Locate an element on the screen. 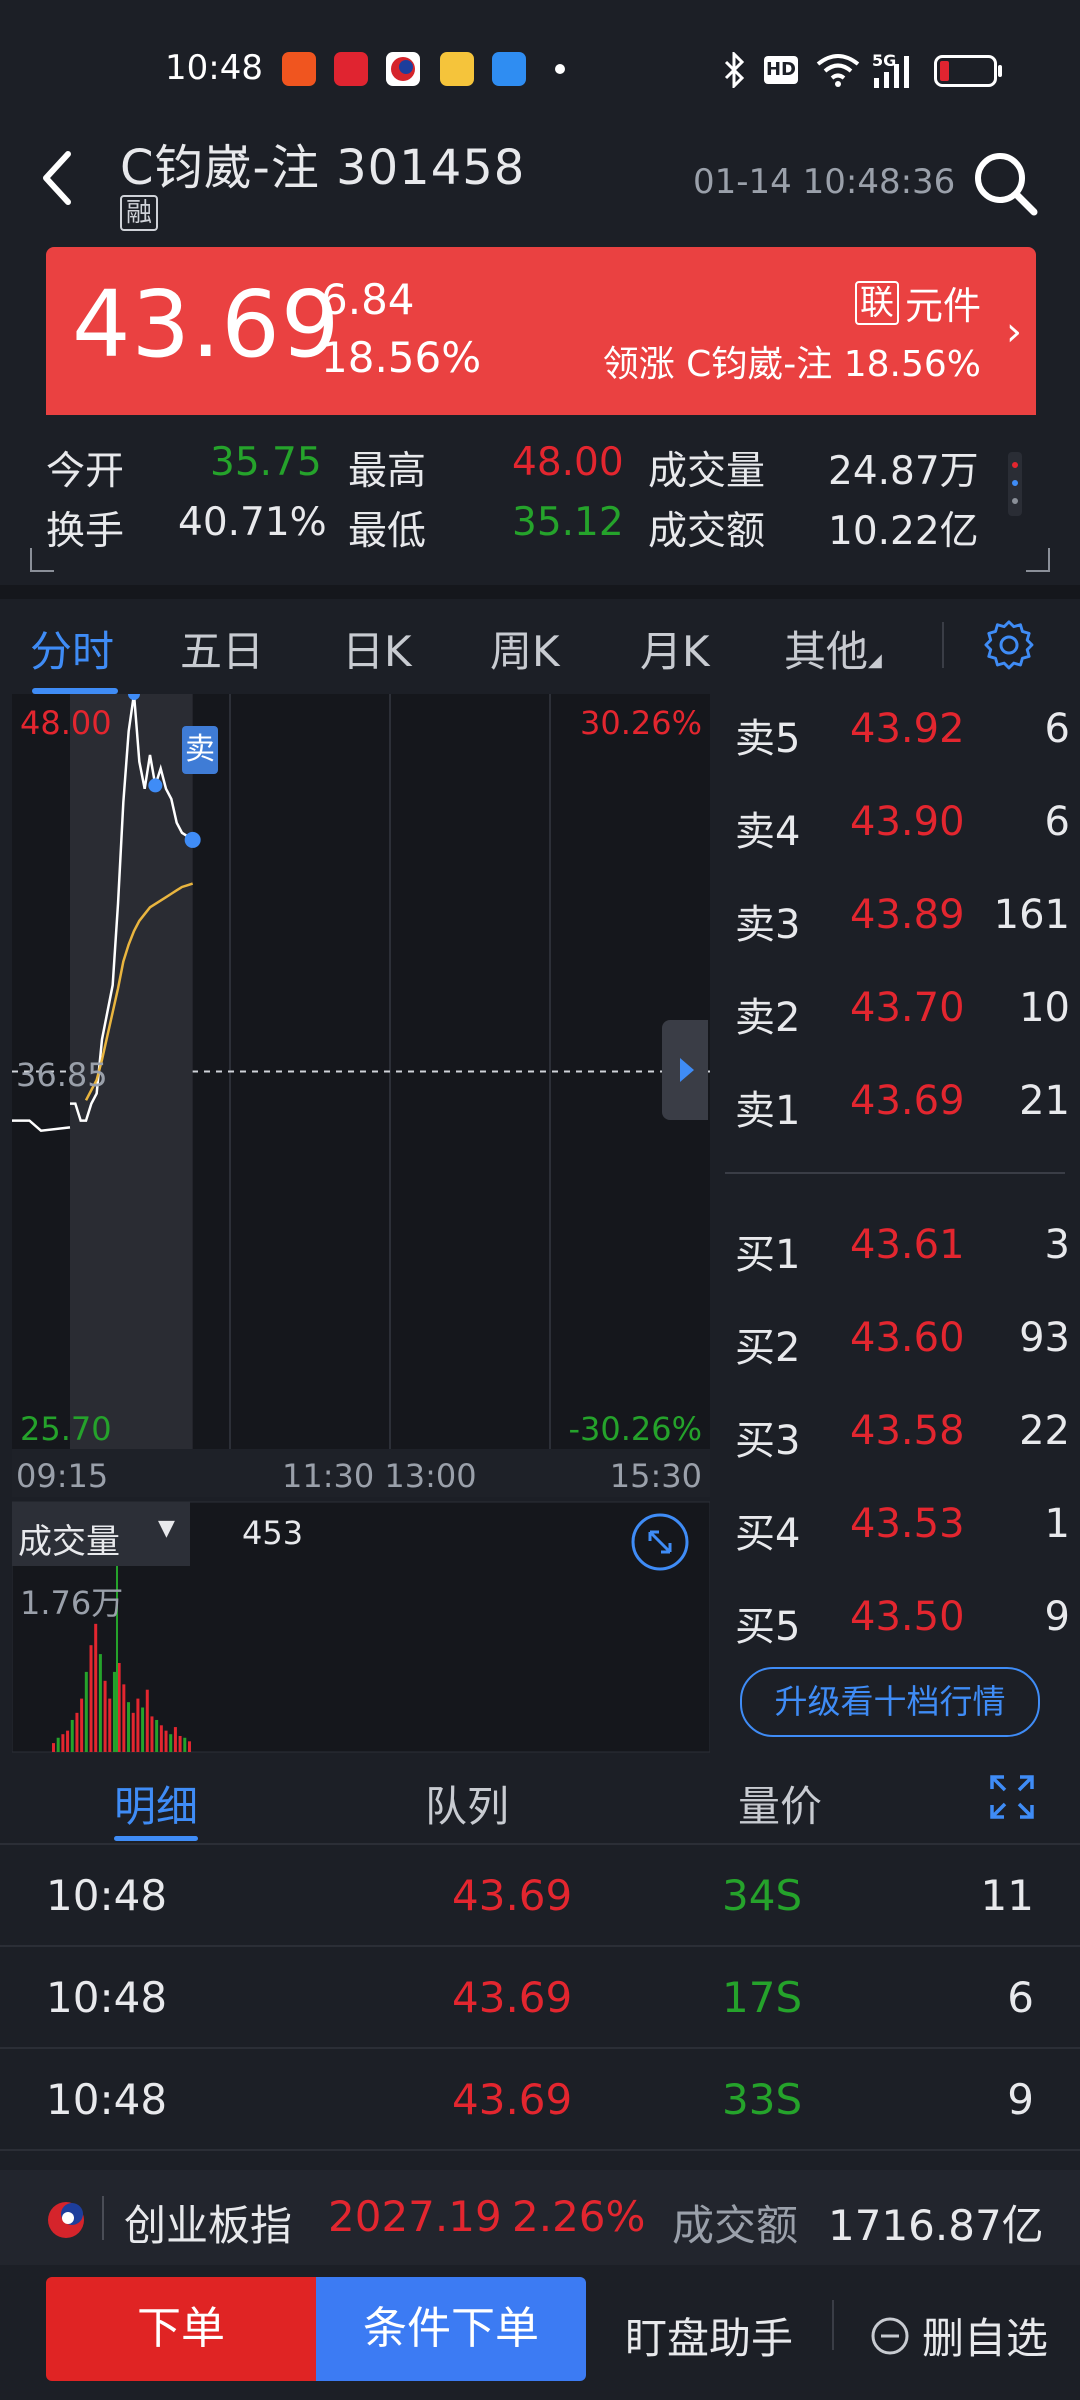 The height and width of the screenshot is (2400, 1080). index-name: 创业板指 is located at coordinates (208, 2225).